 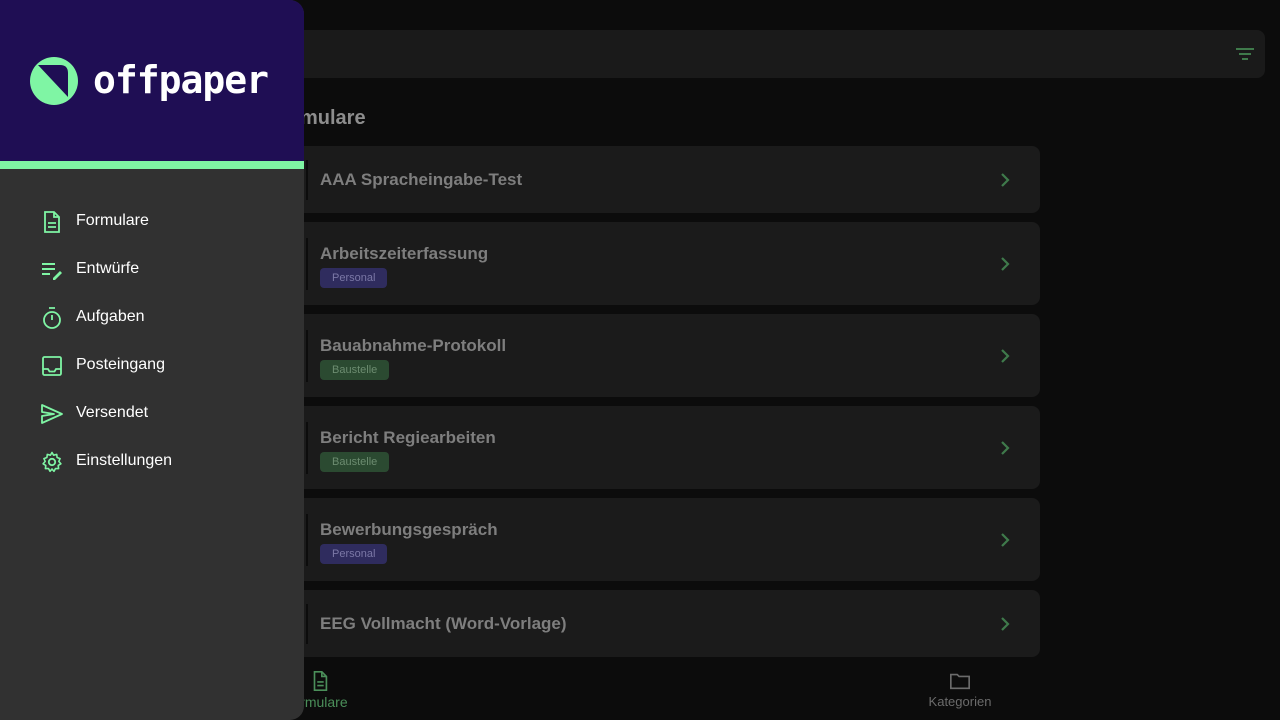 What do you see at coordinates (1245, 54) in the screenshot?
I see `filter-icon` at bounding box center [1245, 54].